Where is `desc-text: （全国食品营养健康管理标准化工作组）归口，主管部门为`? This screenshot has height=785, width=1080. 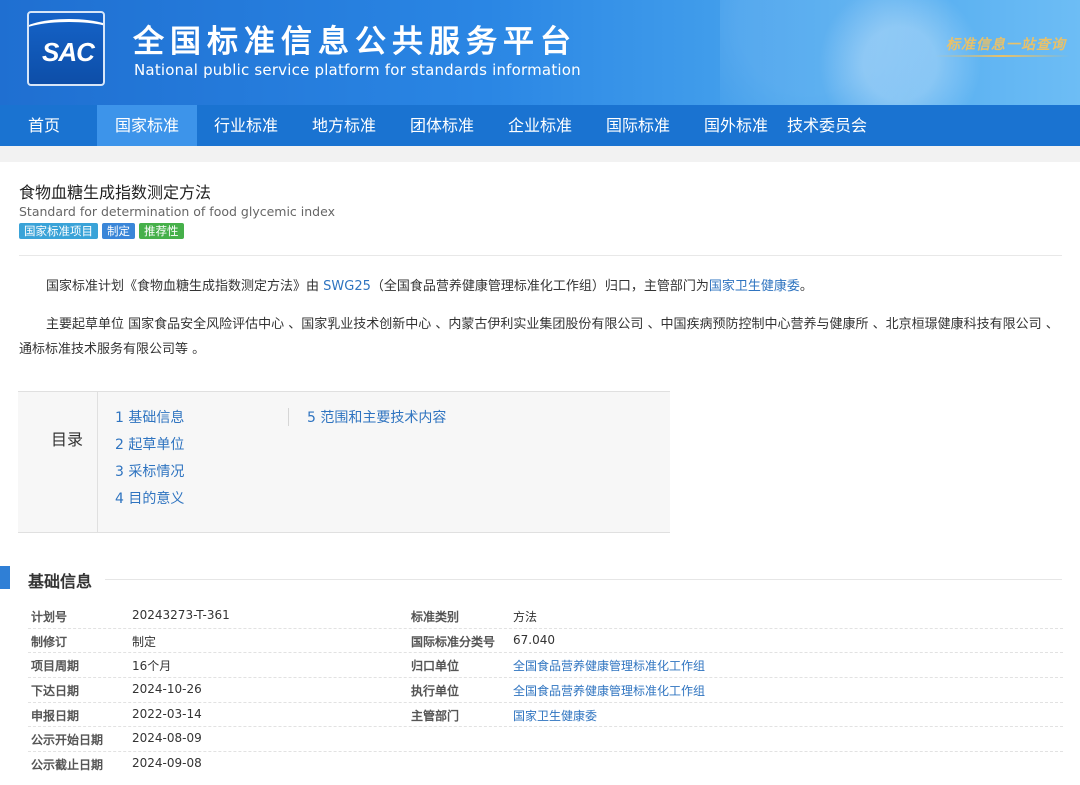
desc-text: （全国食品营养健康管理标准化工作组）归口，主管部门为 is located at coordinates (539, 286).